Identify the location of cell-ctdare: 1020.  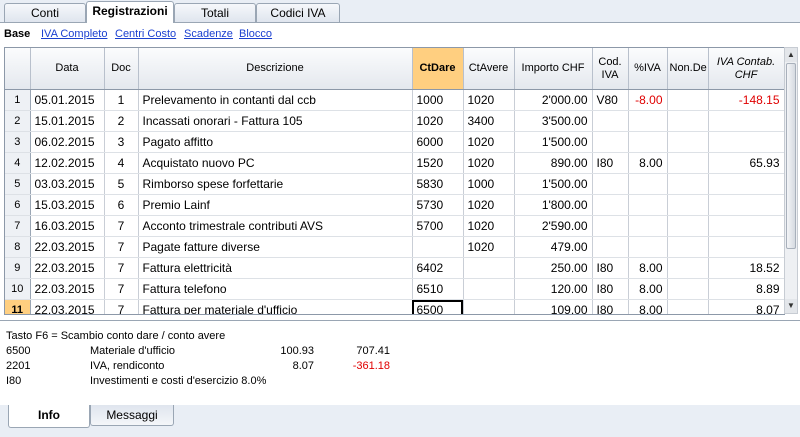
(438, 121).